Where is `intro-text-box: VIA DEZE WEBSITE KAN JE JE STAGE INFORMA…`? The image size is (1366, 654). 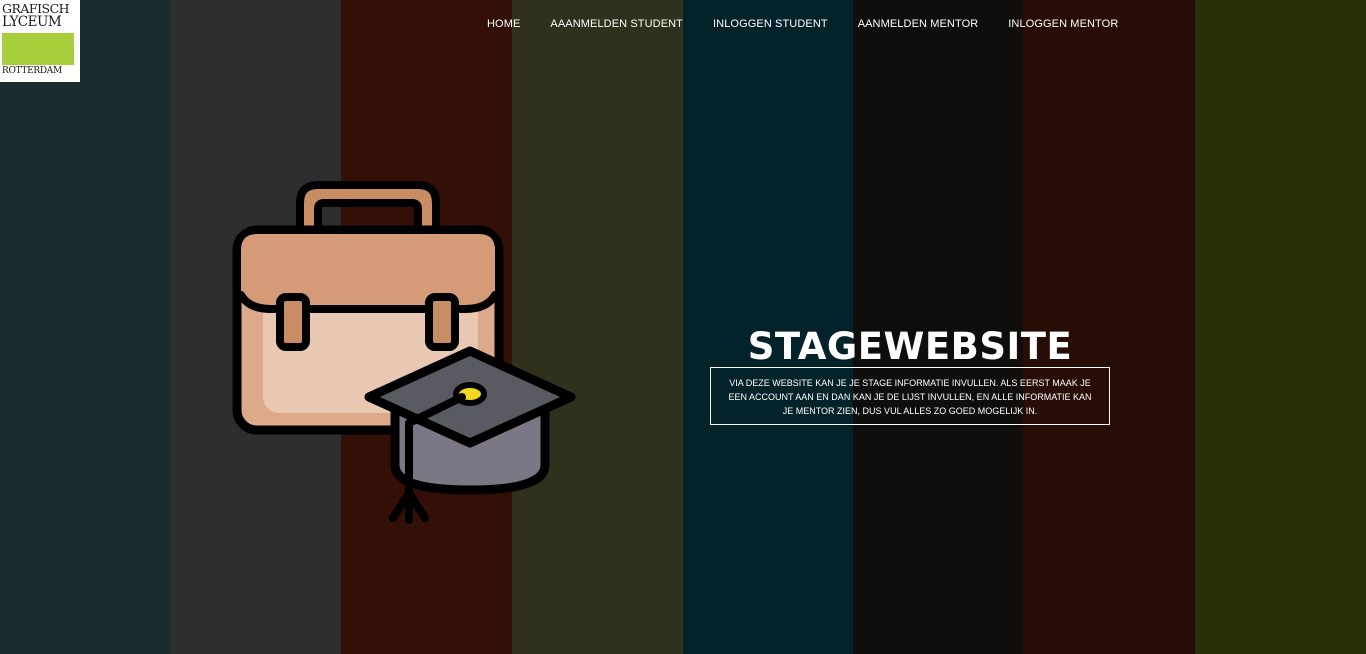
intro-text-box: VIA DEZE WEBSITE KAN JE JE STAGE INFORMA… is located at coordinates (910, 396).